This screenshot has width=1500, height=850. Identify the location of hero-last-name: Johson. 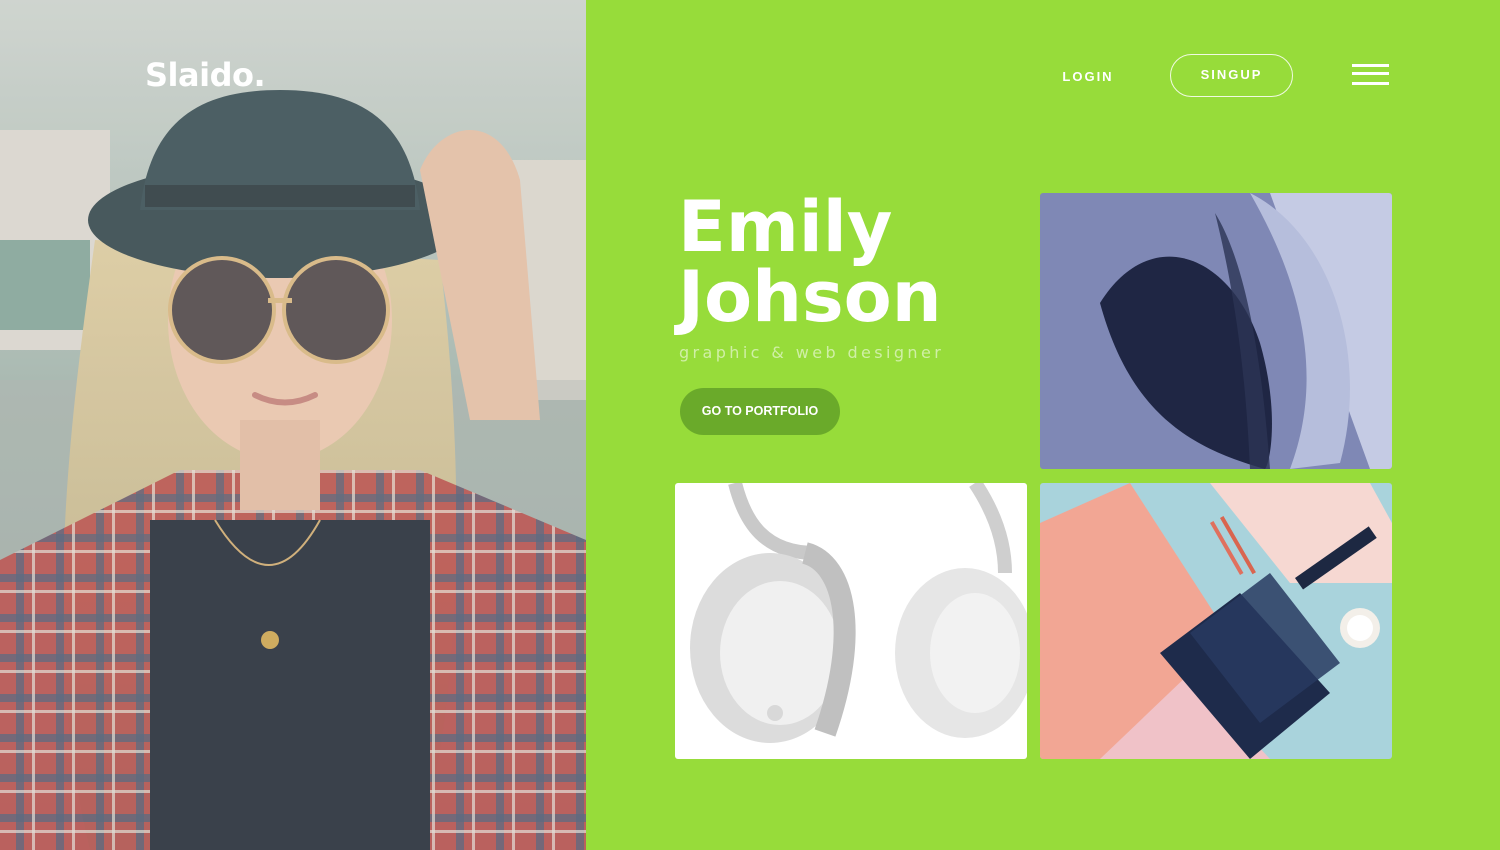
(810, 297).